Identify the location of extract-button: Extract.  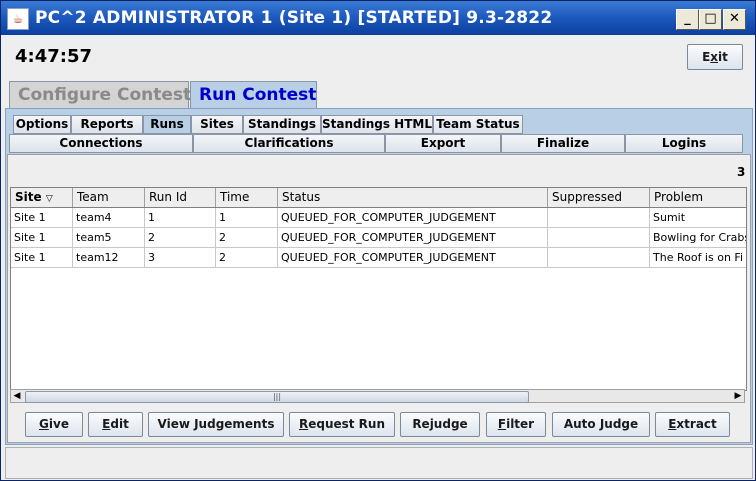
(692, 424).